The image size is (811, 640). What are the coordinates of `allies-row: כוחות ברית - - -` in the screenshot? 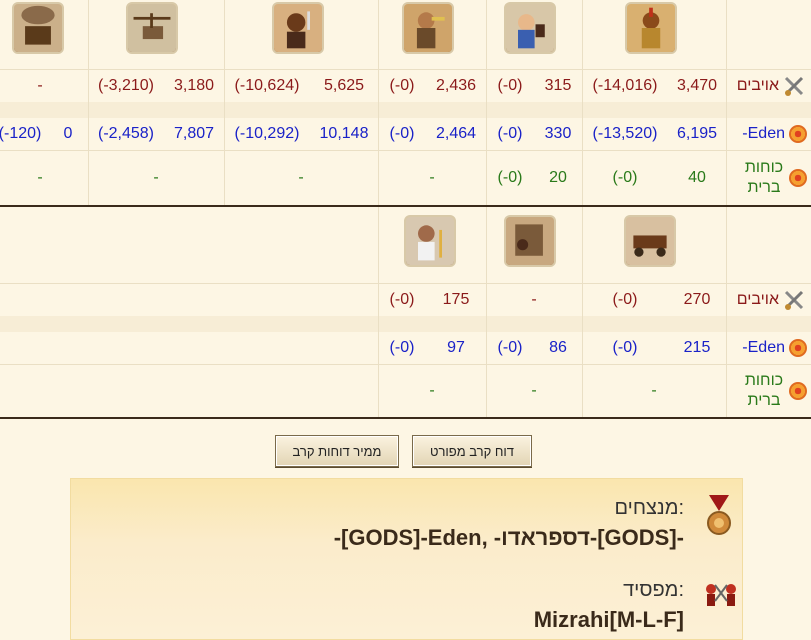 It's located at (405, 391).